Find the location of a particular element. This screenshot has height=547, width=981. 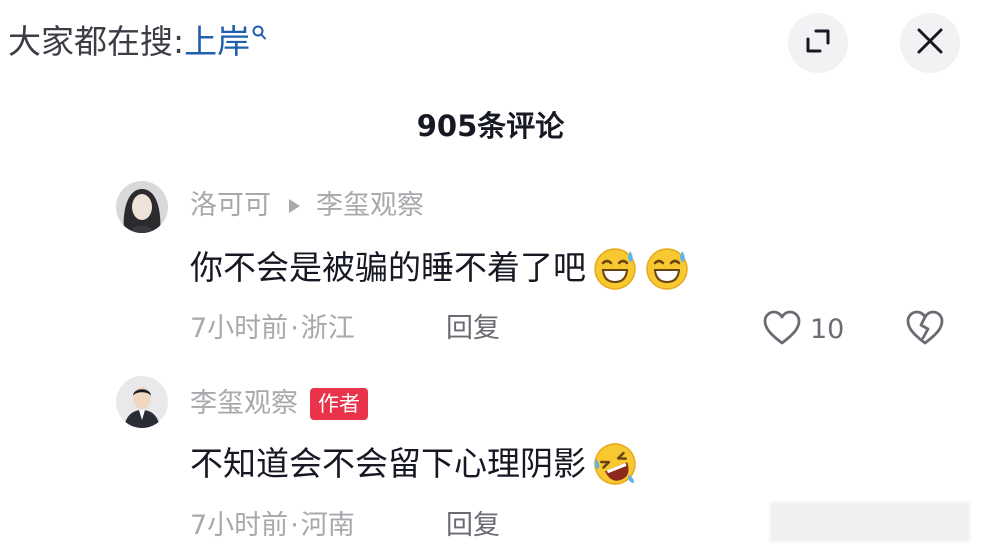

comment-meta: 7小时前·浙江 is located at coordinates (272, 329).